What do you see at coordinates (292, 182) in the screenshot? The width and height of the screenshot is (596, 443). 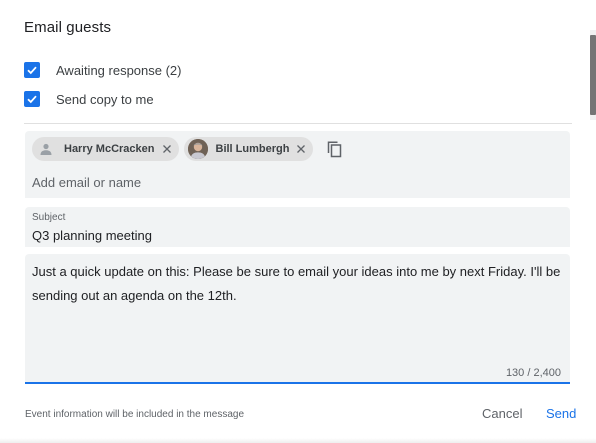 I see `add-email-input` at bounding box center [292, 182].